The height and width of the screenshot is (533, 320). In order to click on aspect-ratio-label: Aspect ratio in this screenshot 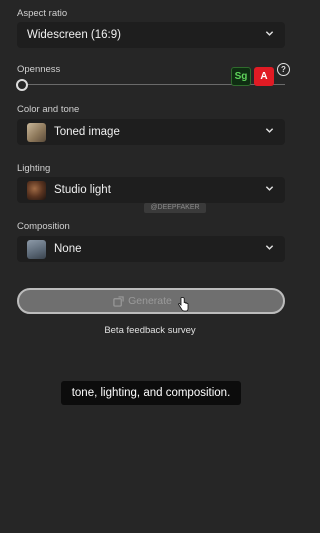, I will do `click(42, 13)`.